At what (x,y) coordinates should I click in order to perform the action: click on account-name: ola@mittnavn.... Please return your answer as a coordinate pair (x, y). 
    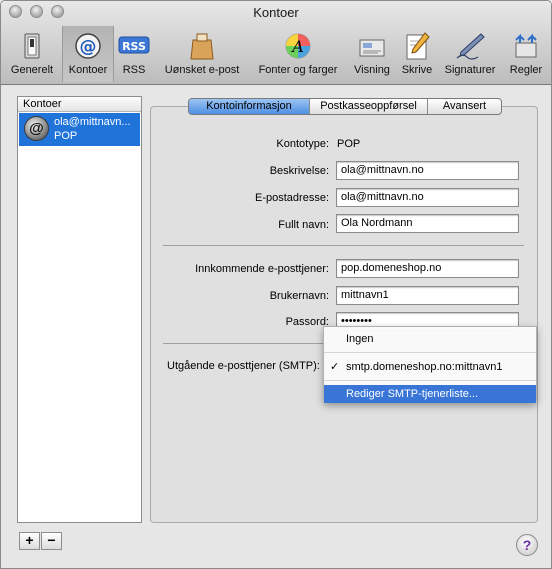
    Looking at the image, I should click on (92, 122).